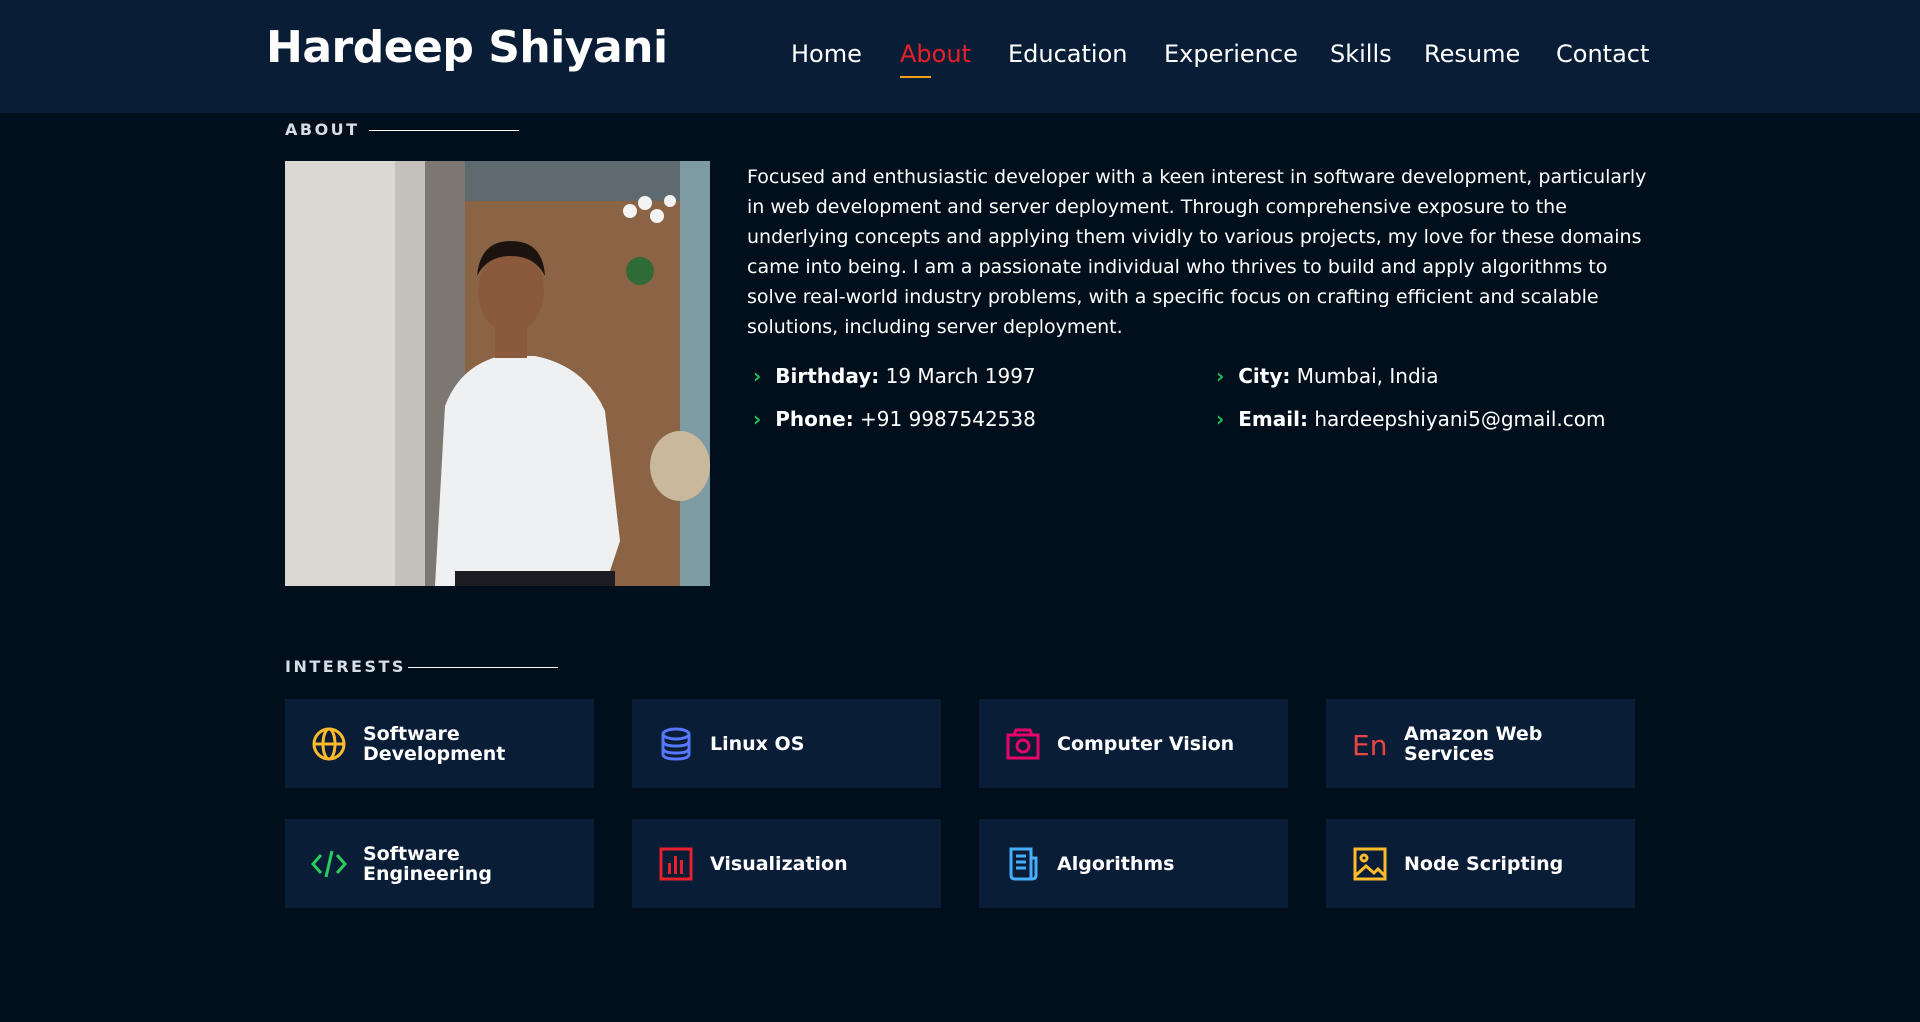 The width and height of the screenshot is (1920, 1022). Describe the element at coordinates (345, 666) in the screenshot. I see `interests-section-title: INTERESTS` at that location.